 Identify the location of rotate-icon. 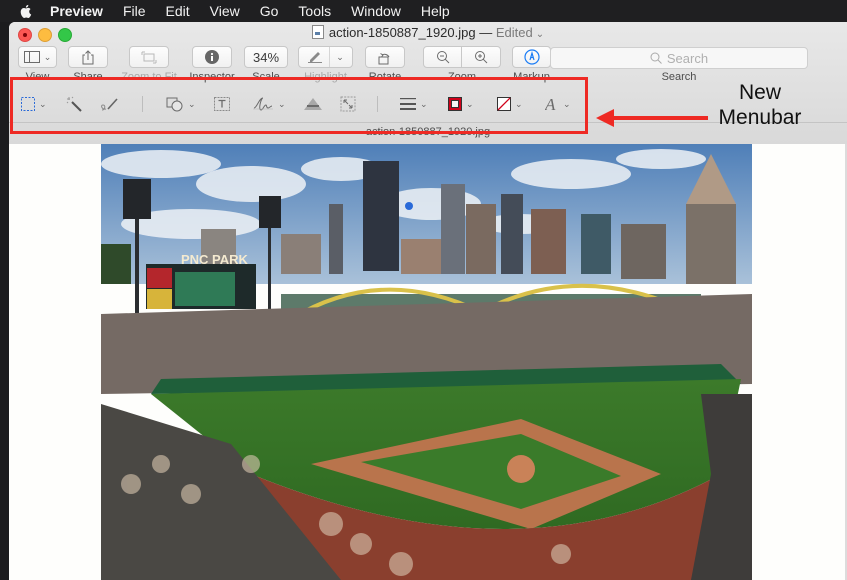
(384, 58).